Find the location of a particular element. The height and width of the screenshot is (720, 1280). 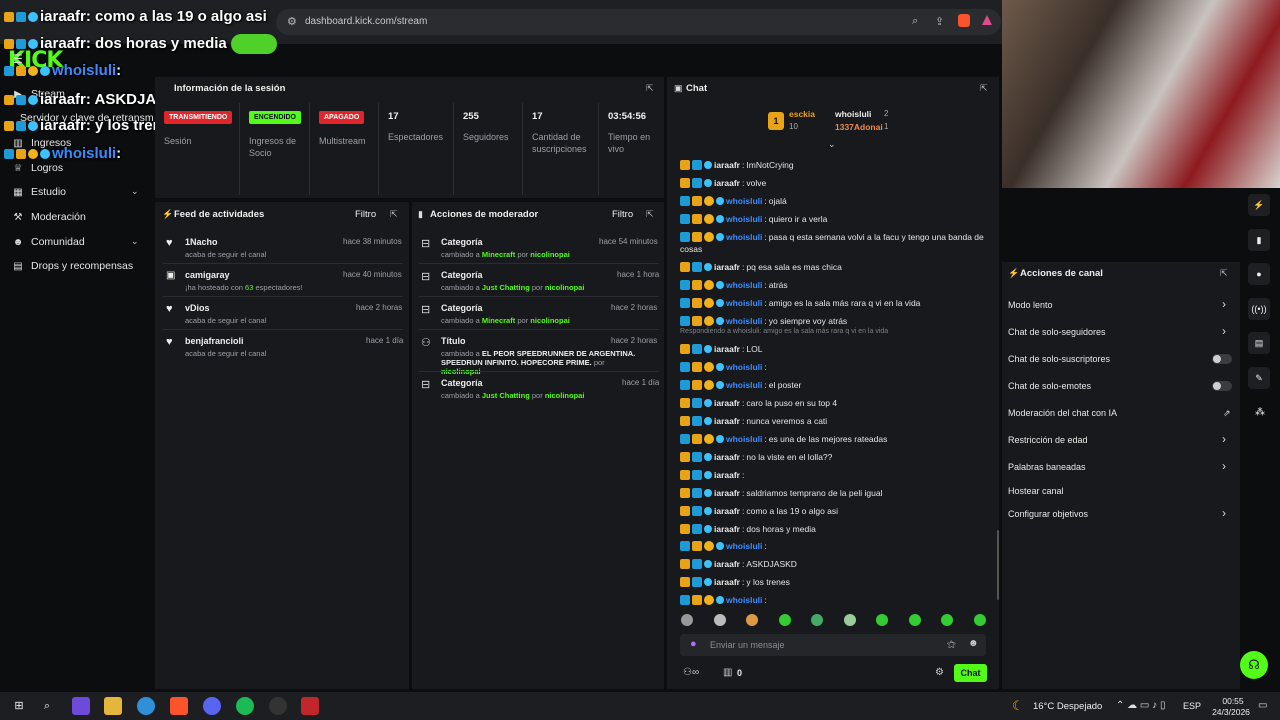

top-gifter-name: whoisluli is located at coordinates (853, 114).